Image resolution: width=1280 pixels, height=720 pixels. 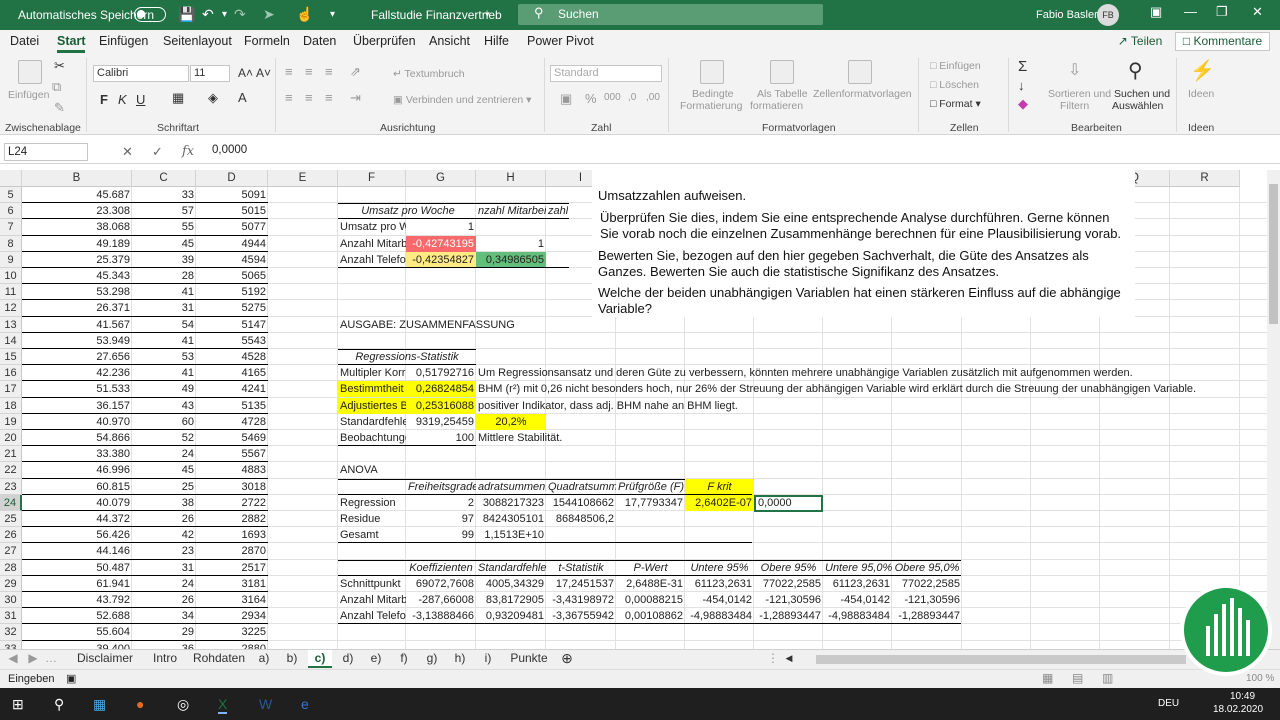 What do you see at coordinates (208, 14) in the screenshot?
I see `undo-icon: ↶` at bounding box center [208, 14].